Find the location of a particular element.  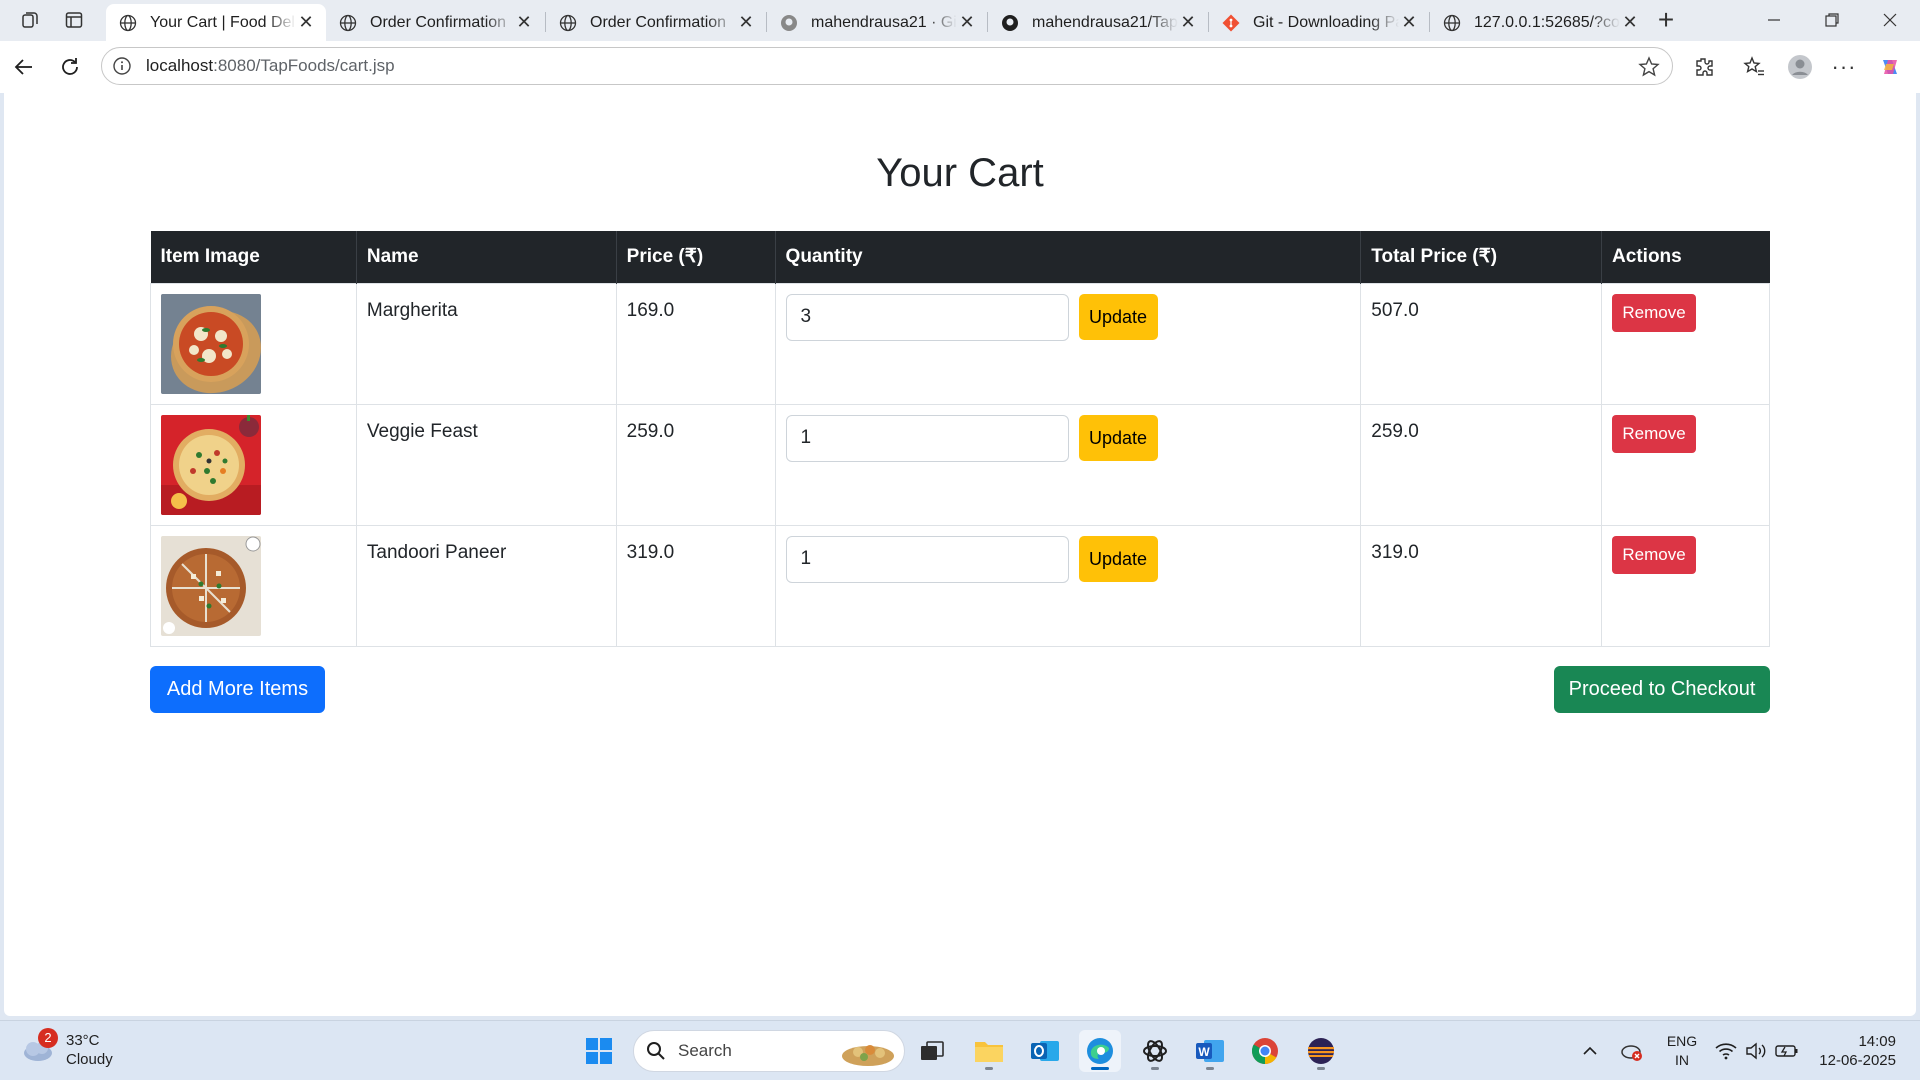

language-indicator: ENG IN is located at coordinates (1682, 1051).